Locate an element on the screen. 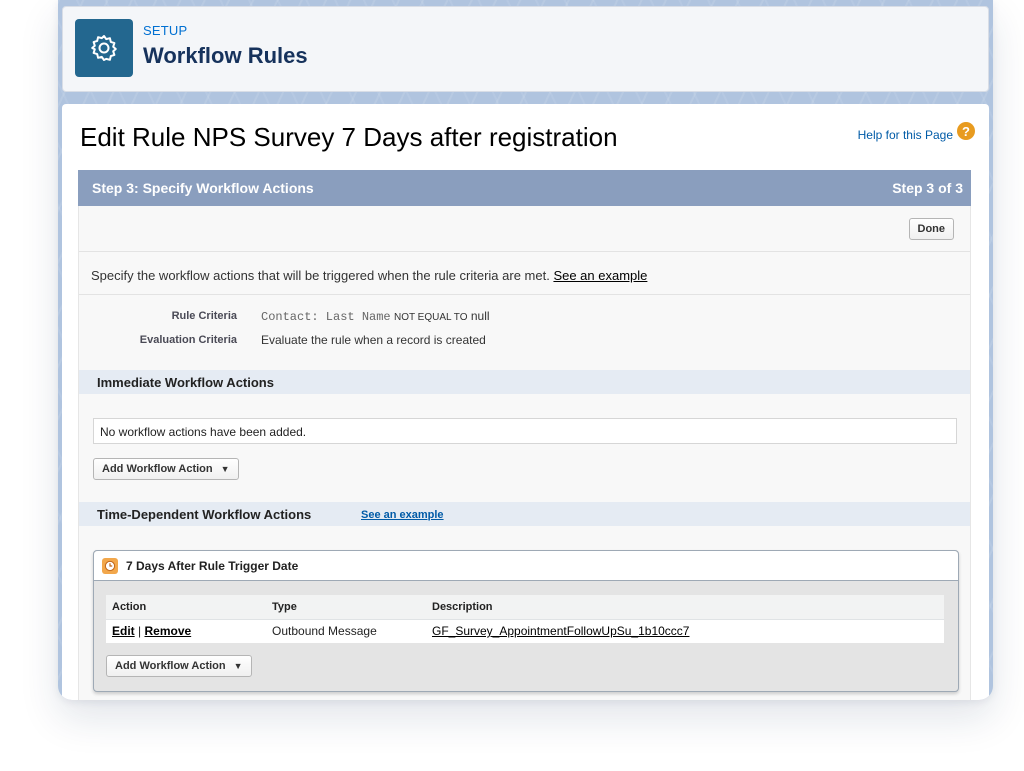  time-dependent-see-example-link: See an example is located at coordinates (402, 515).